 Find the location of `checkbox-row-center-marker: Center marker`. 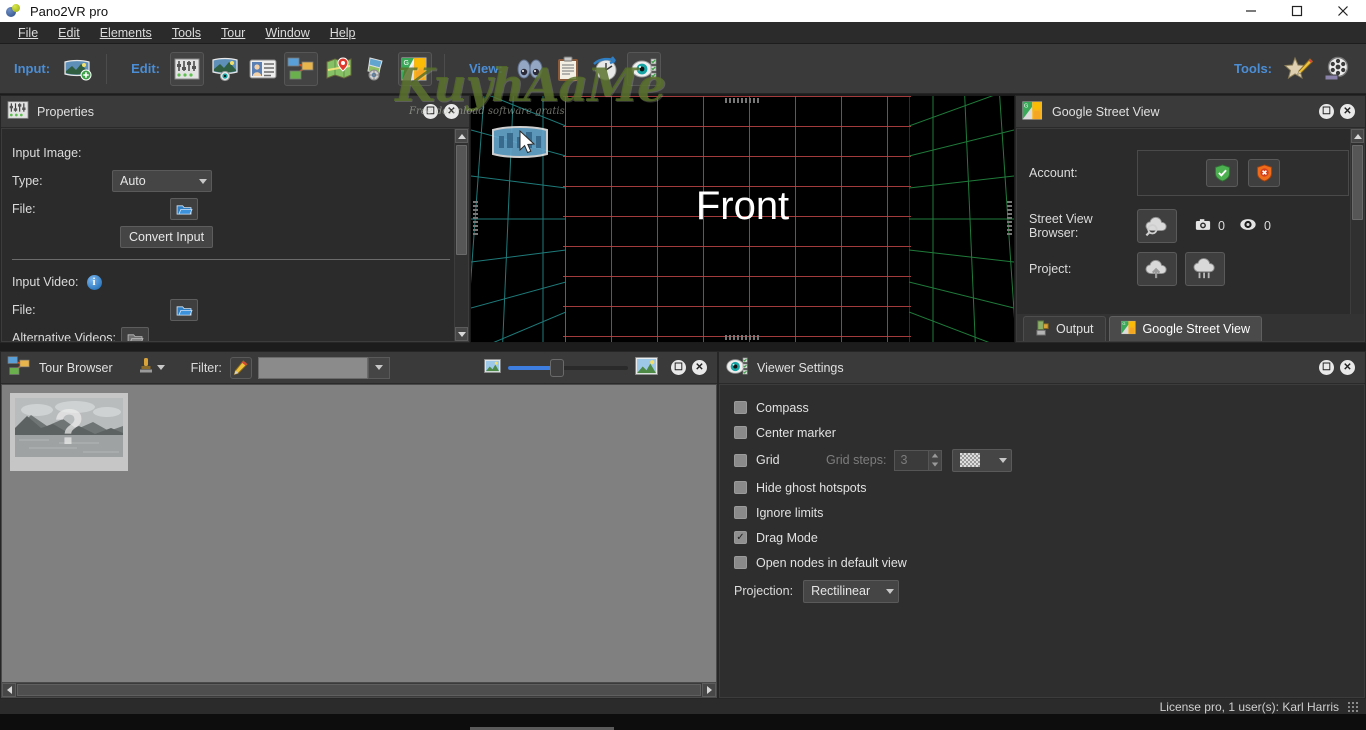

checkbox-row-center-marker: Center marker is located at coordinates (1049, 432).